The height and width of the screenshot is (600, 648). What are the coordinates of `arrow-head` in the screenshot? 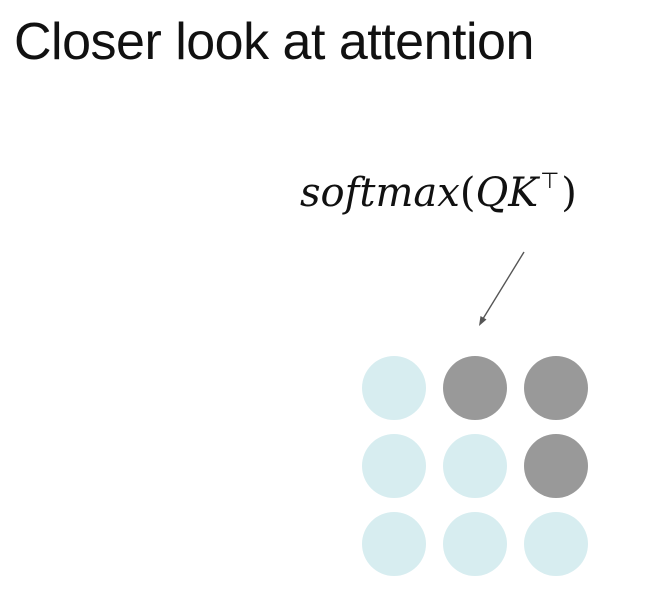 It's located at (483, 321).